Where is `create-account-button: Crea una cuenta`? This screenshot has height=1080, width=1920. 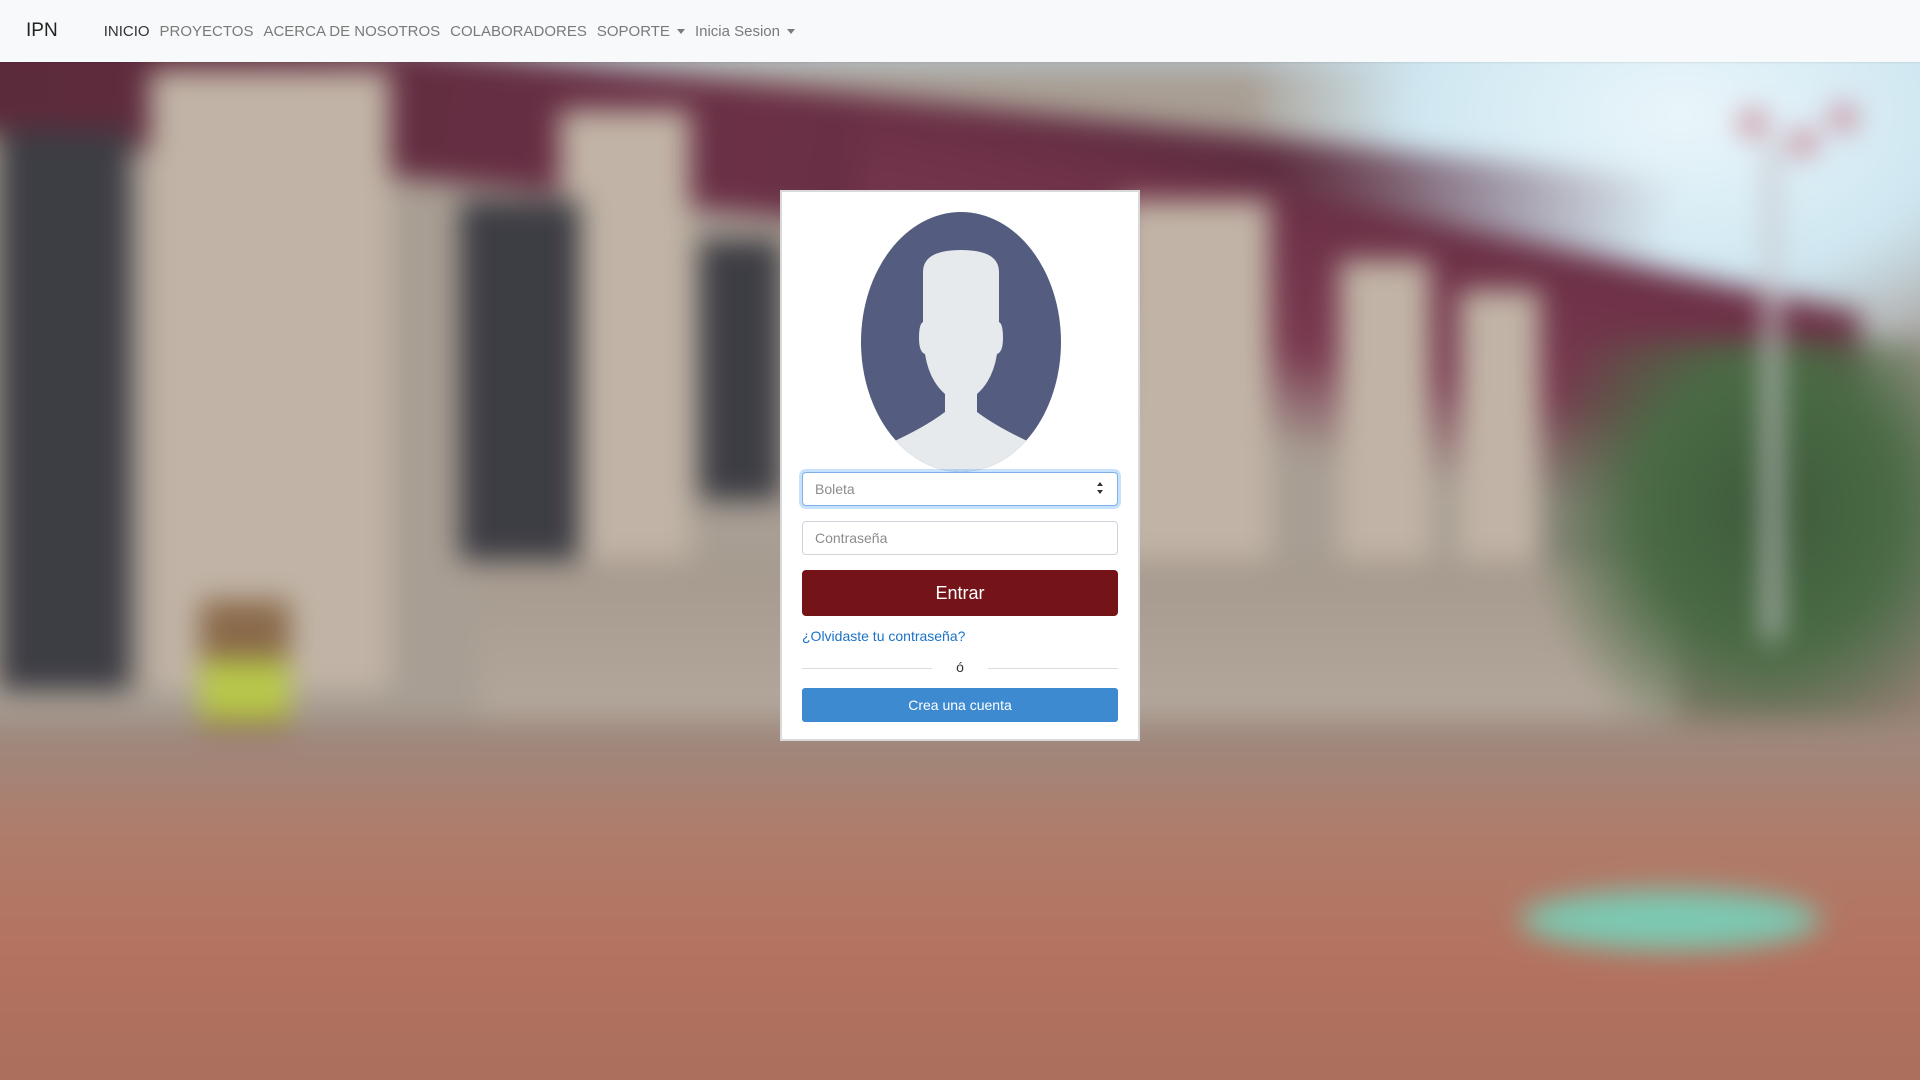
create-account-button: Crea una cuenta is located at coordinates (960, 705).